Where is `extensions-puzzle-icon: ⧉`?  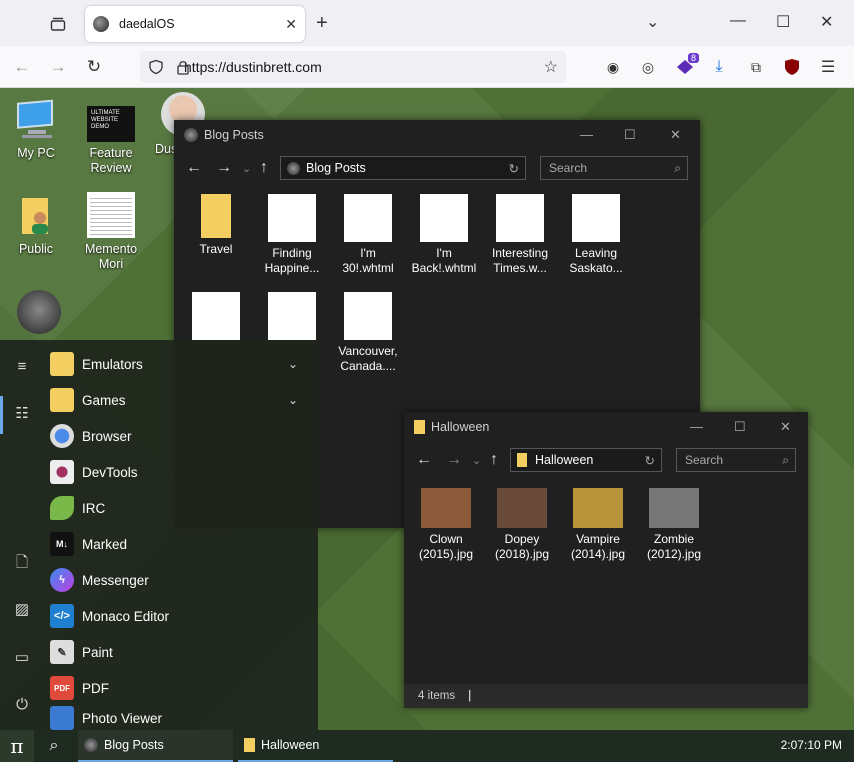 extensions-puzzle-icon: ⧉ is located at coordinates (756, 67).